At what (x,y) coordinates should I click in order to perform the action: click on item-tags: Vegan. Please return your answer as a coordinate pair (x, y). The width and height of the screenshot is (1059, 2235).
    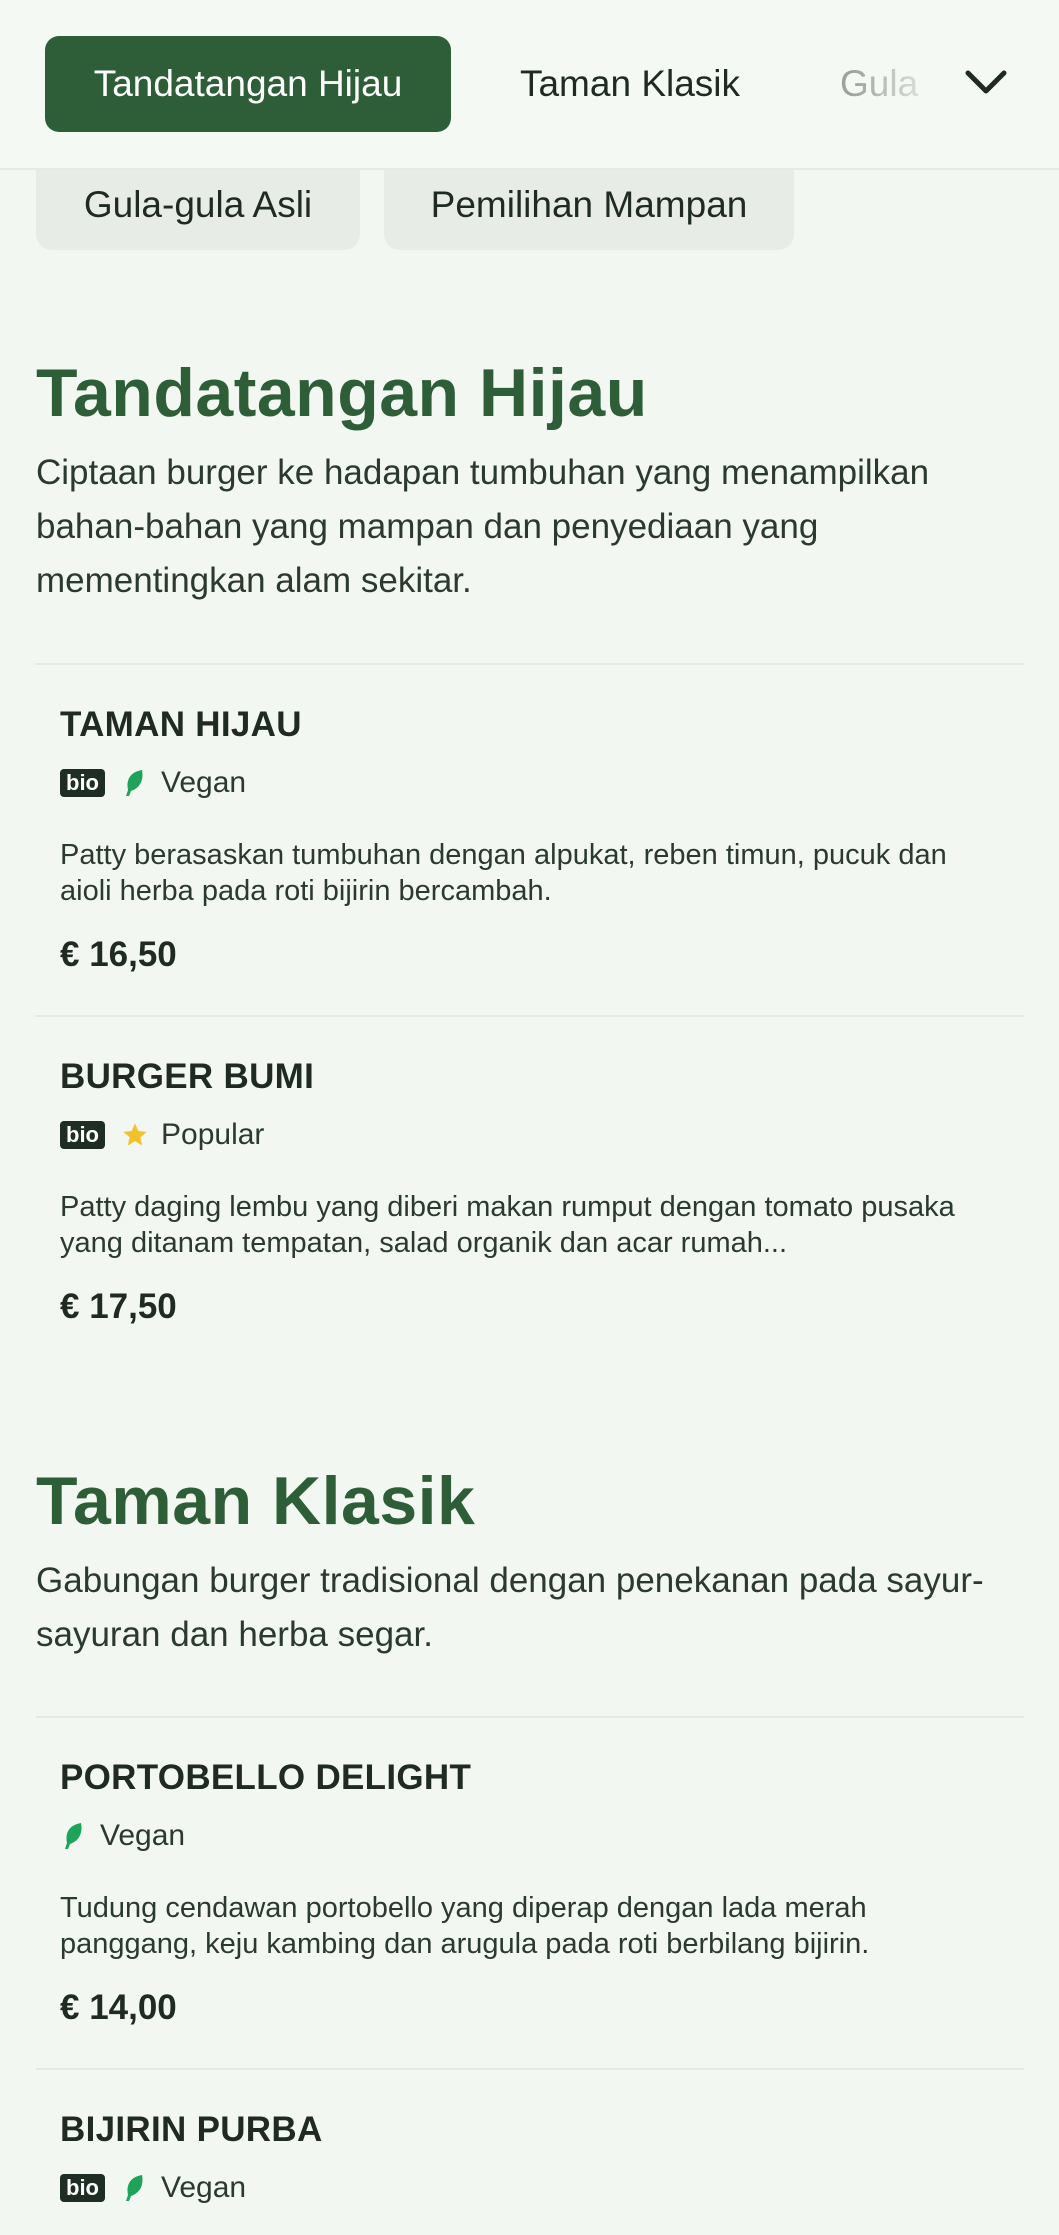
    Looking at the image, I should click on (542, 1836).